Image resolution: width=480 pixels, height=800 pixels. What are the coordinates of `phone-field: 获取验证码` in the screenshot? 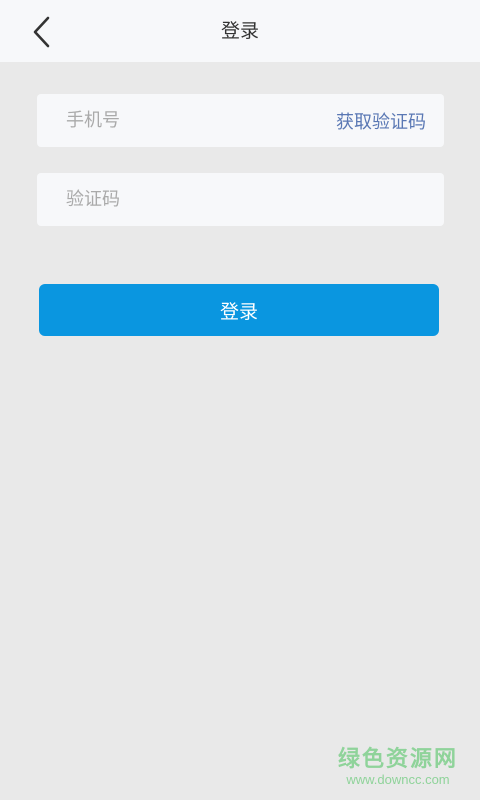 It's located at (240, 120).